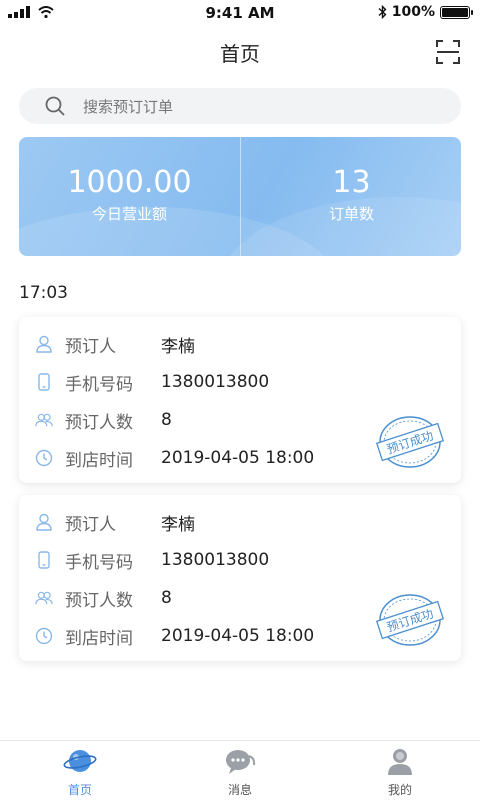 The width and height of the screenshot is (480, 801). I want to click on tab-messages: 消息, so click(240, 772).